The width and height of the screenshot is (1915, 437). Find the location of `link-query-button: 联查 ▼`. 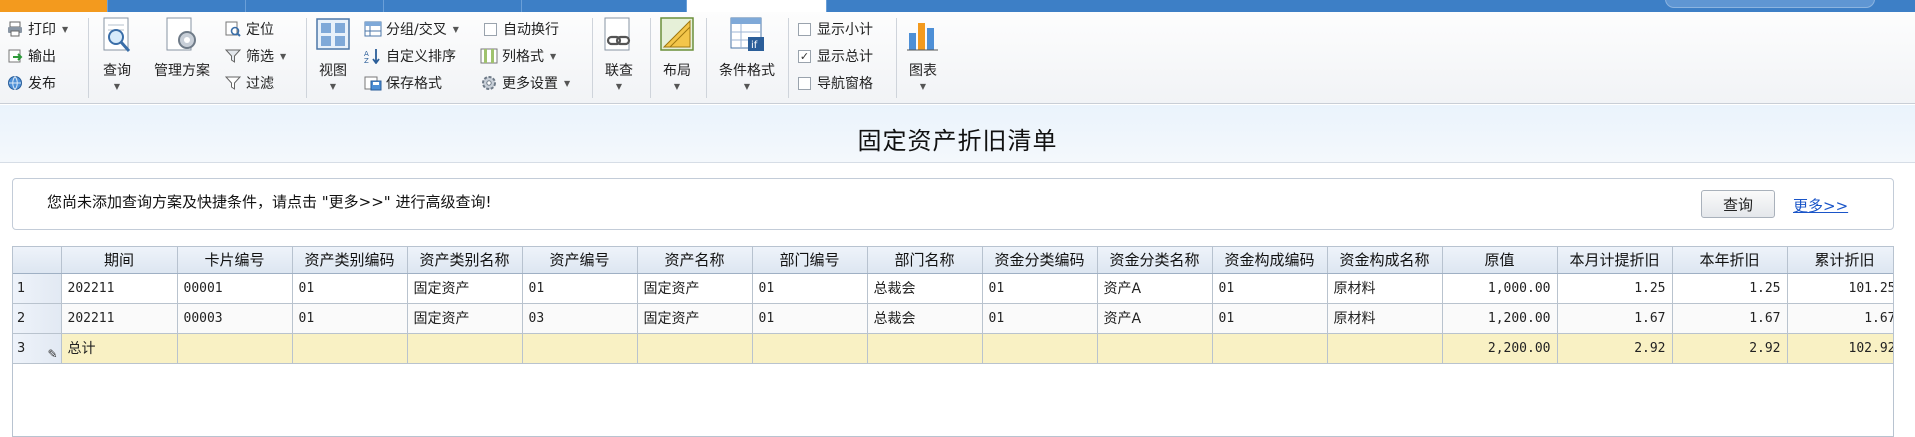

link-query-button: 联查 ▼ is located at coordinates (619, 52).